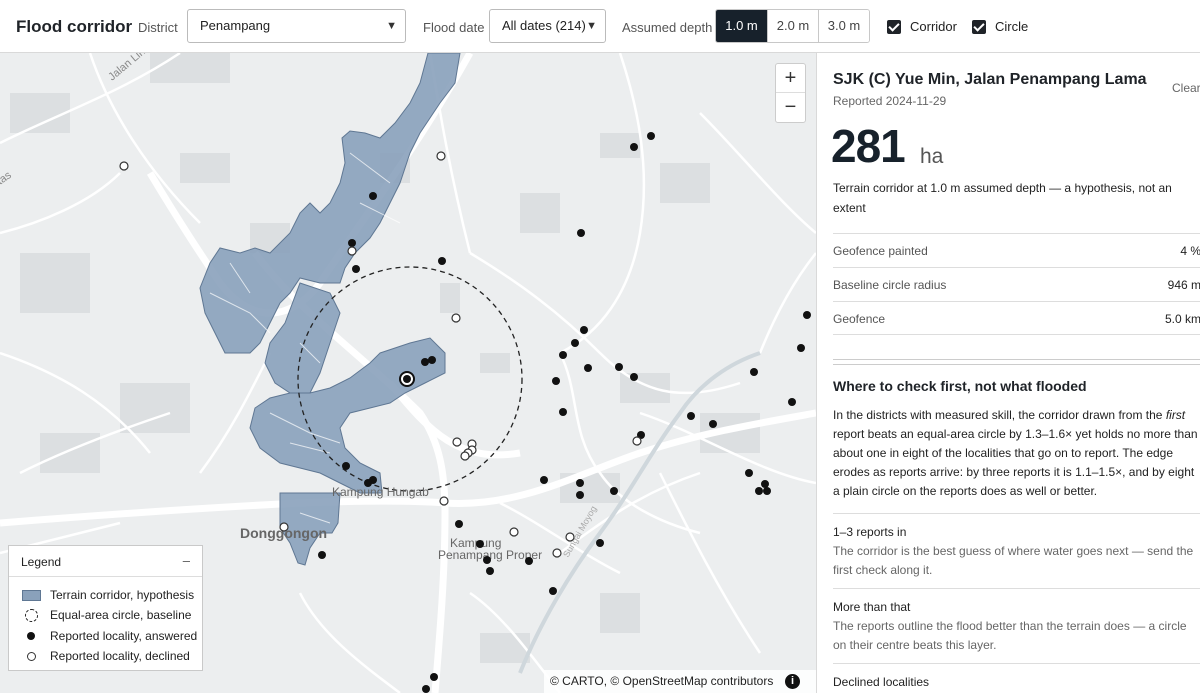 This screenshot has height=693, width=1200. I want to click on legend-divider, so click(105, 576).